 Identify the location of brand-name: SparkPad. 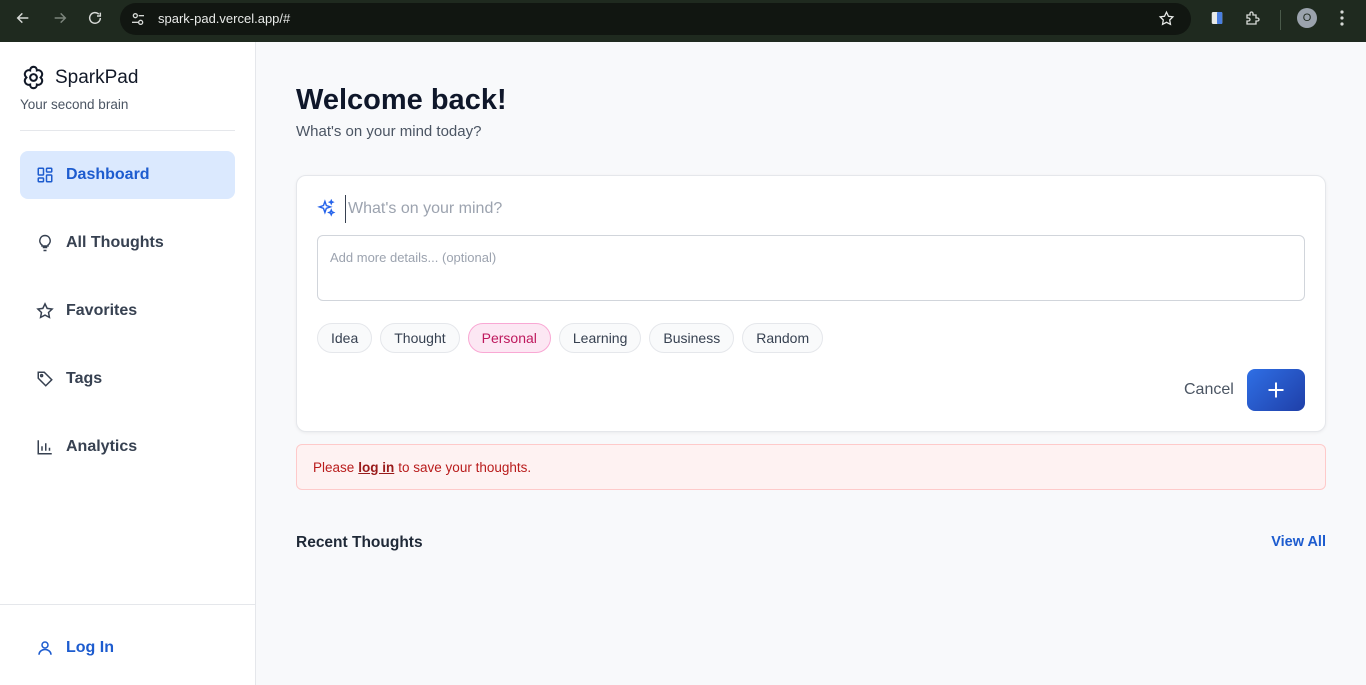
(97, 77).